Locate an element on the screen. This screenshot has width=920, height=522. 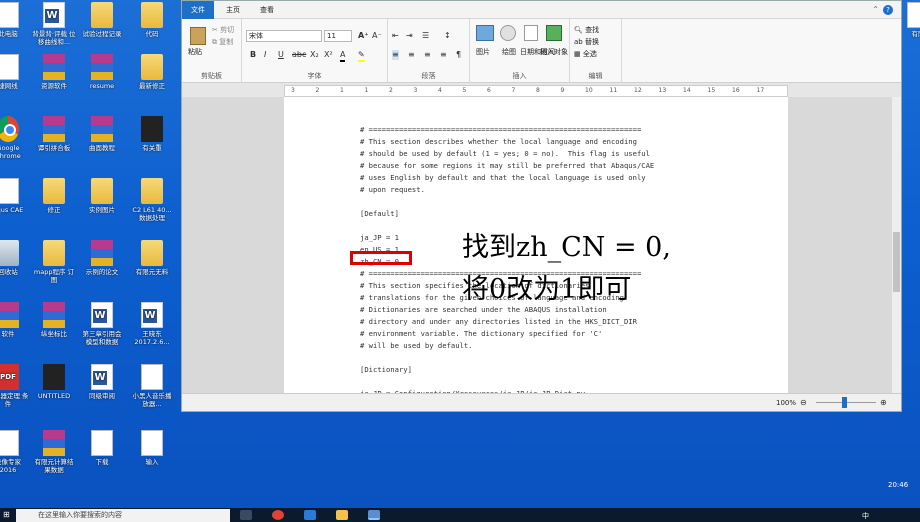
start-icon: ⊞ is located at coordinates (6, 515).